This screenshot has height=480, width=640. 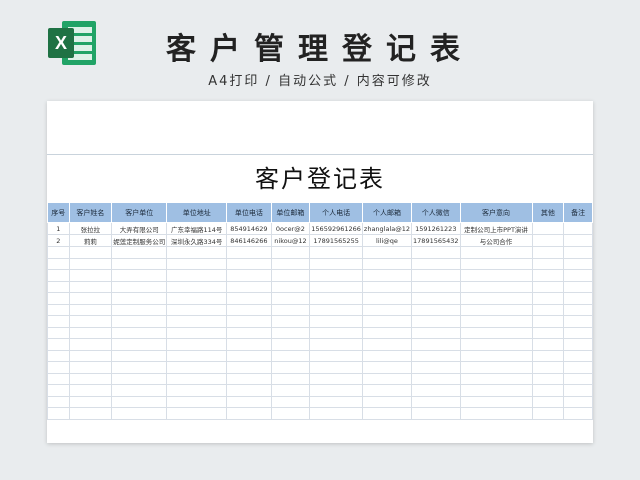 I want to click on table-cell: 莉莉, so click(x=90, y=240).